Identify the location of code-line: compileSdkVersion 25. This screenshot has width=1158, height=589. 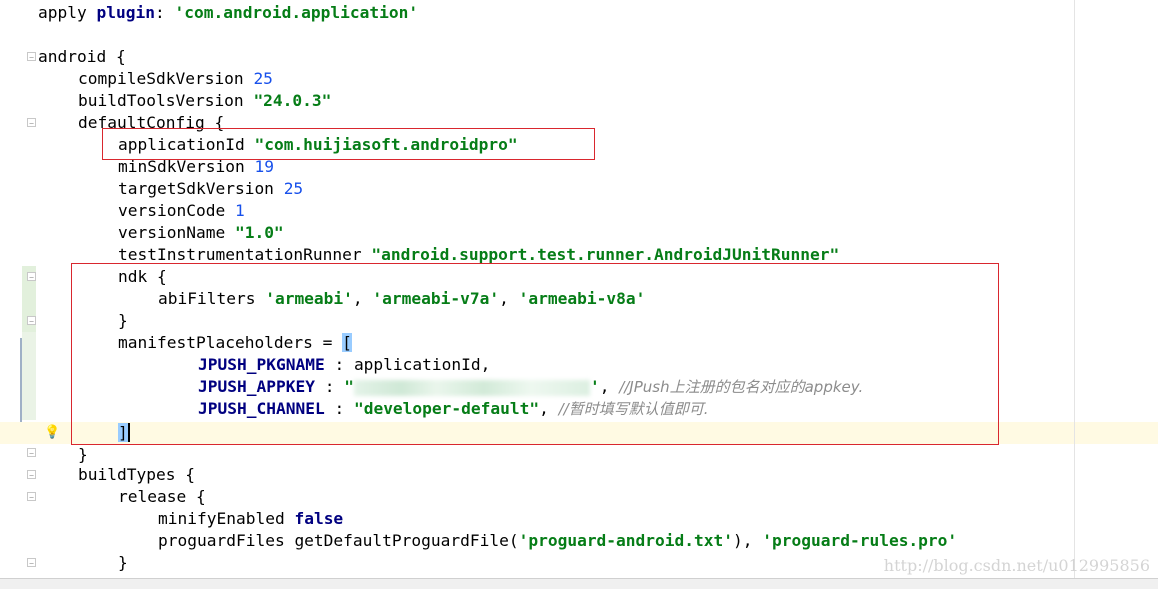
(175, 78).